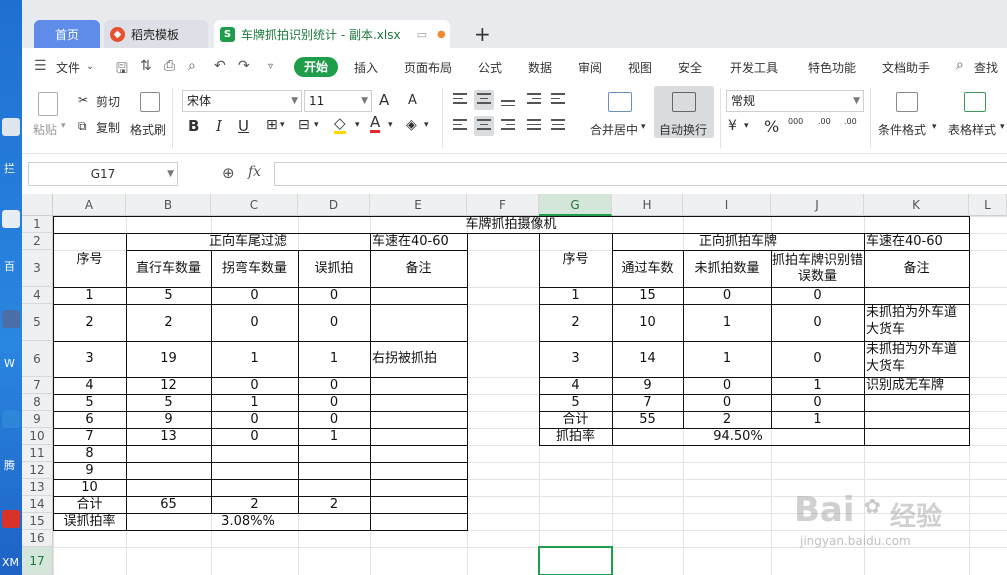 The height and width of the screenshot is (575, 1007). Describe the element at coordinates (484, 126) in the screenshot. I see `align-center-icon` at that location.